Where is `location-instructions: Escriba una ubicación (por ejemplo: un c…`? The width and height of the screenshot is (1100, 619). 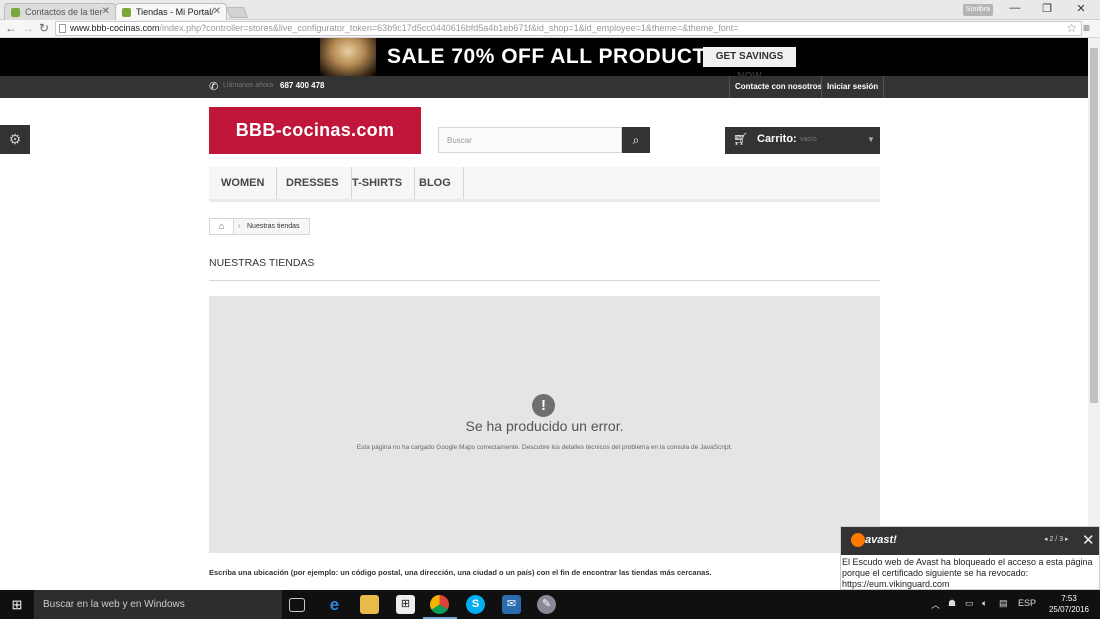 location-instructions: Escriba una ubicación (por ejemplo: un c… is located at coordinates (460, 572).